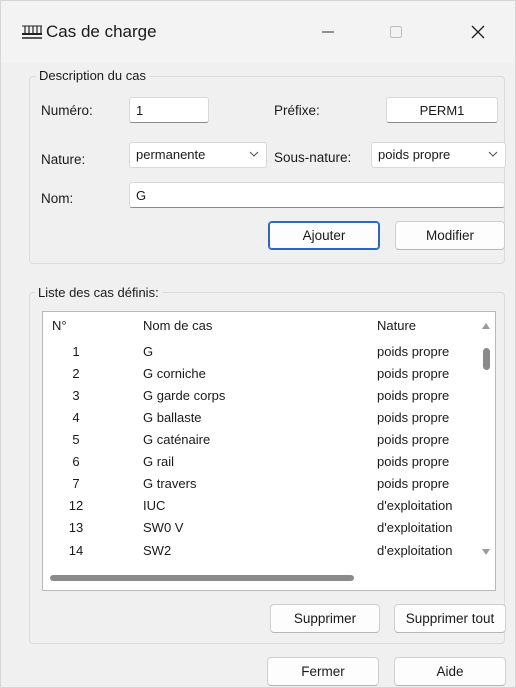 The height and width of the screenshot is (688, 516). I want to click on window-title: Cas de charge, so click(101, 31).